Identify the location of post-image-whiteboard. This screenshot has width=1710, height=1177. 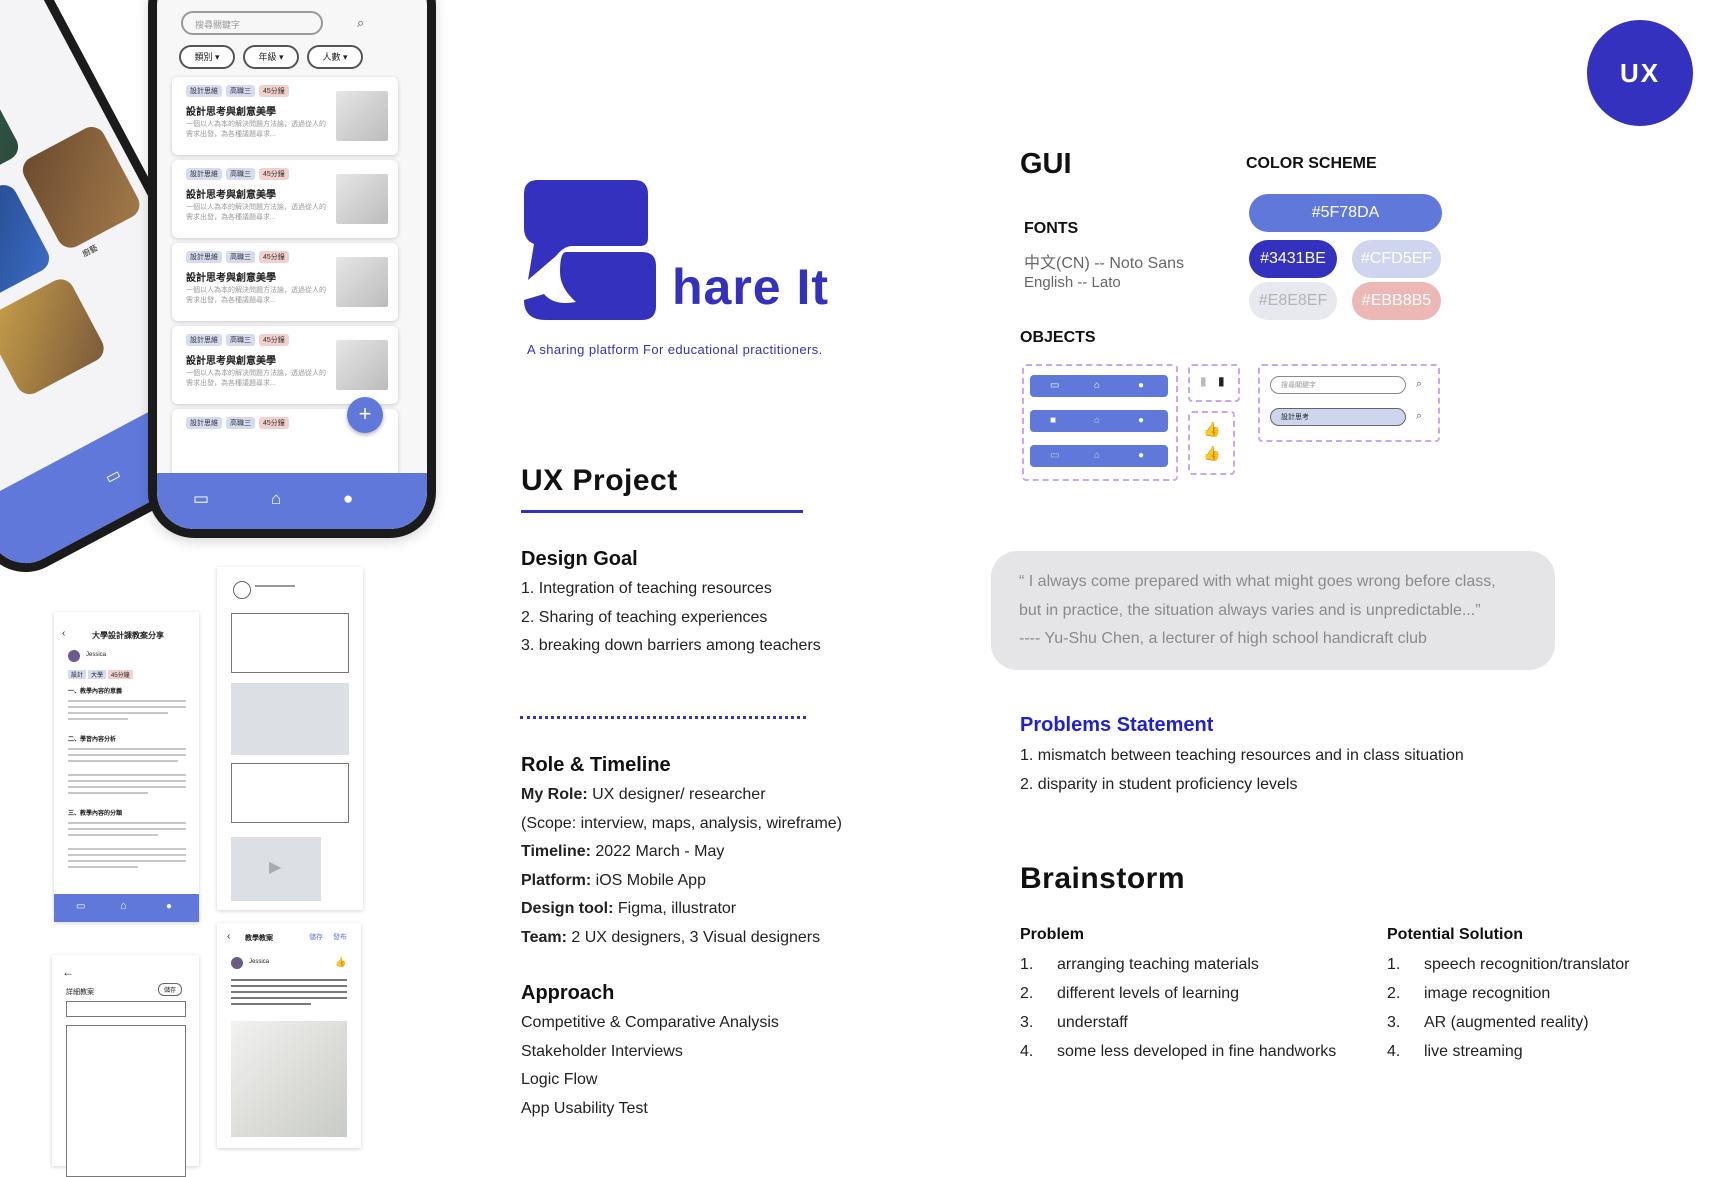
(289, 1079).